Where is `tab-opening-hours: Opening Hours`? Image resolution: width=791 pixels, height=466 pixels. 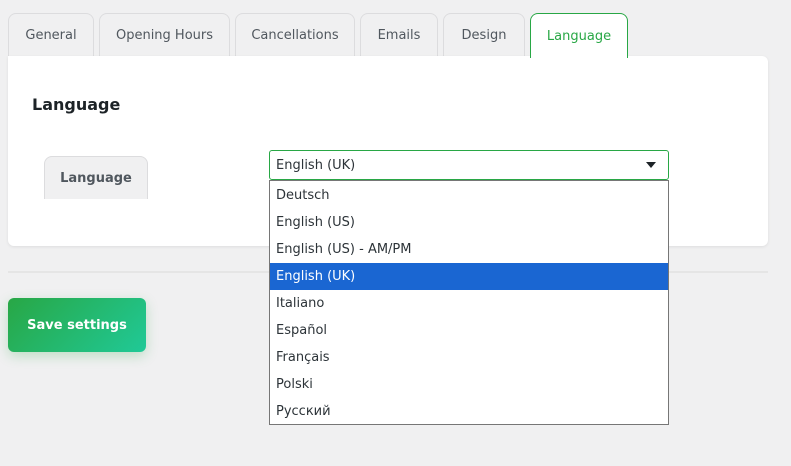
tab-opening-hours: Opening Hours is located at coordinates (164, 35).